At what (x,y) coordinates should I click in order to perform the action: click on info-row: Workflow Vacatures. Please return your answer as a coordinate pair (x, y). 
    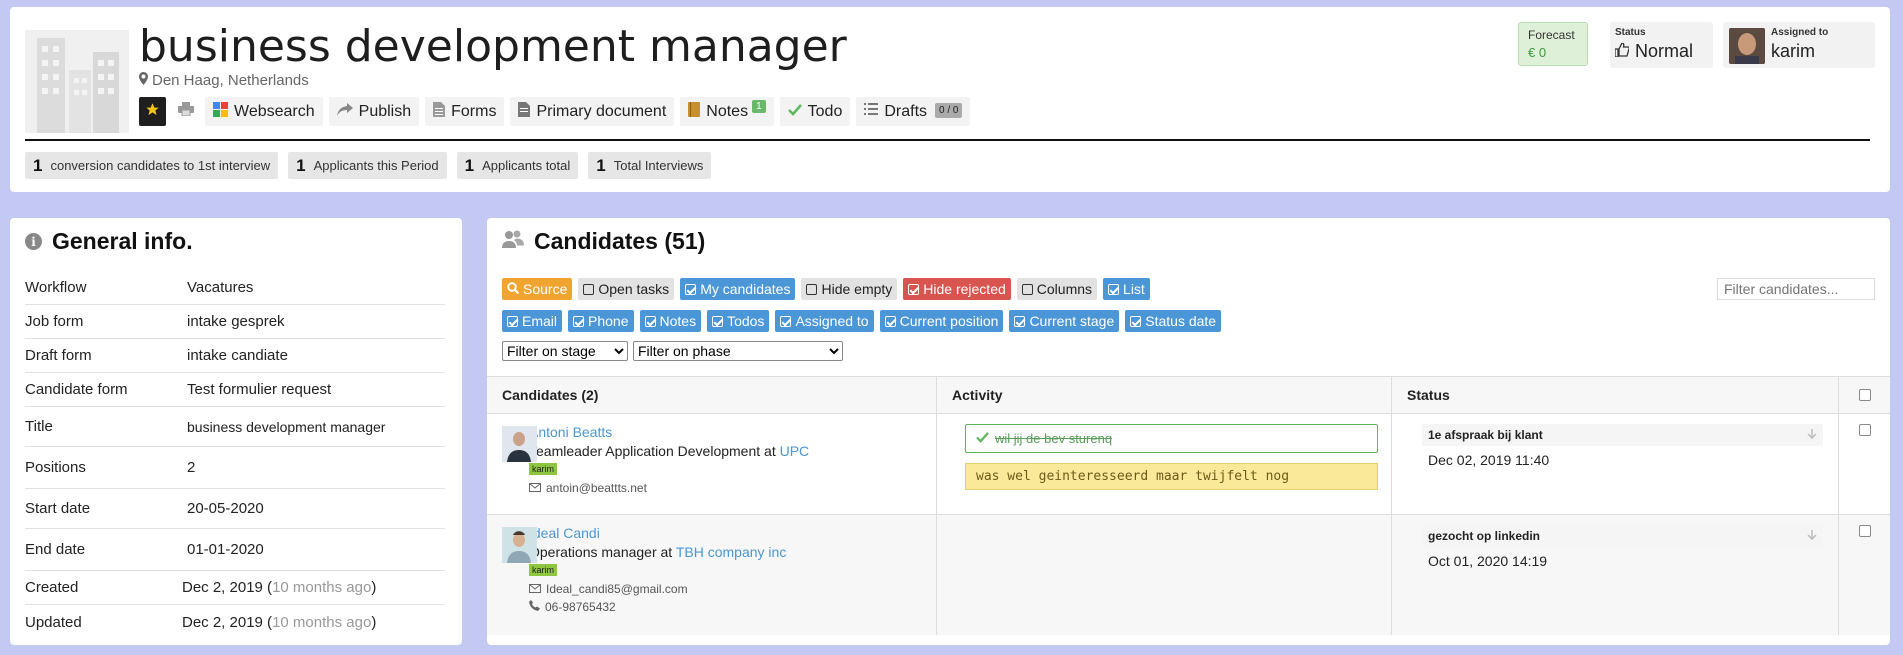
    Looking at the image, I should click on (235, 288).